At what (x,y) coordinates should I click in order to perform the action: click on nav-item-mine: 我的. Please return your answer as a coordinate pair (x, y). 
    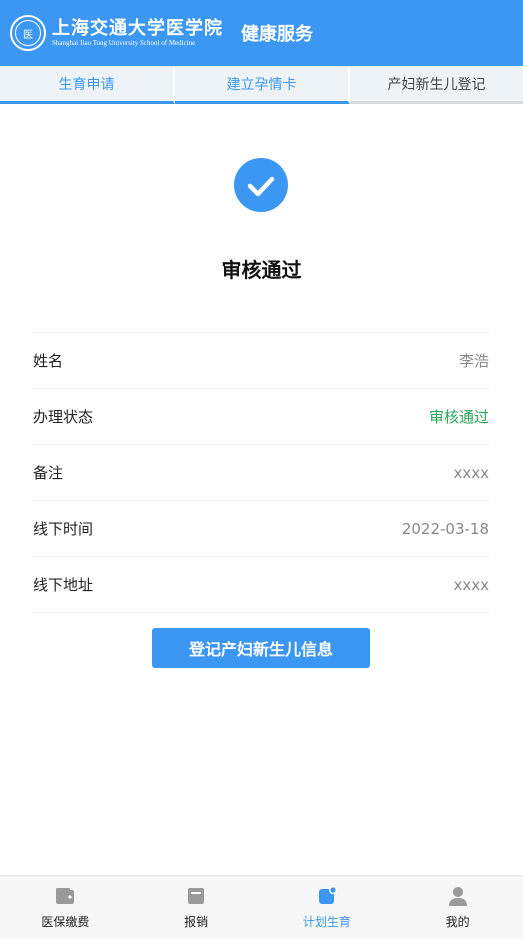
    Looking at the image, I should click on (457, 907).